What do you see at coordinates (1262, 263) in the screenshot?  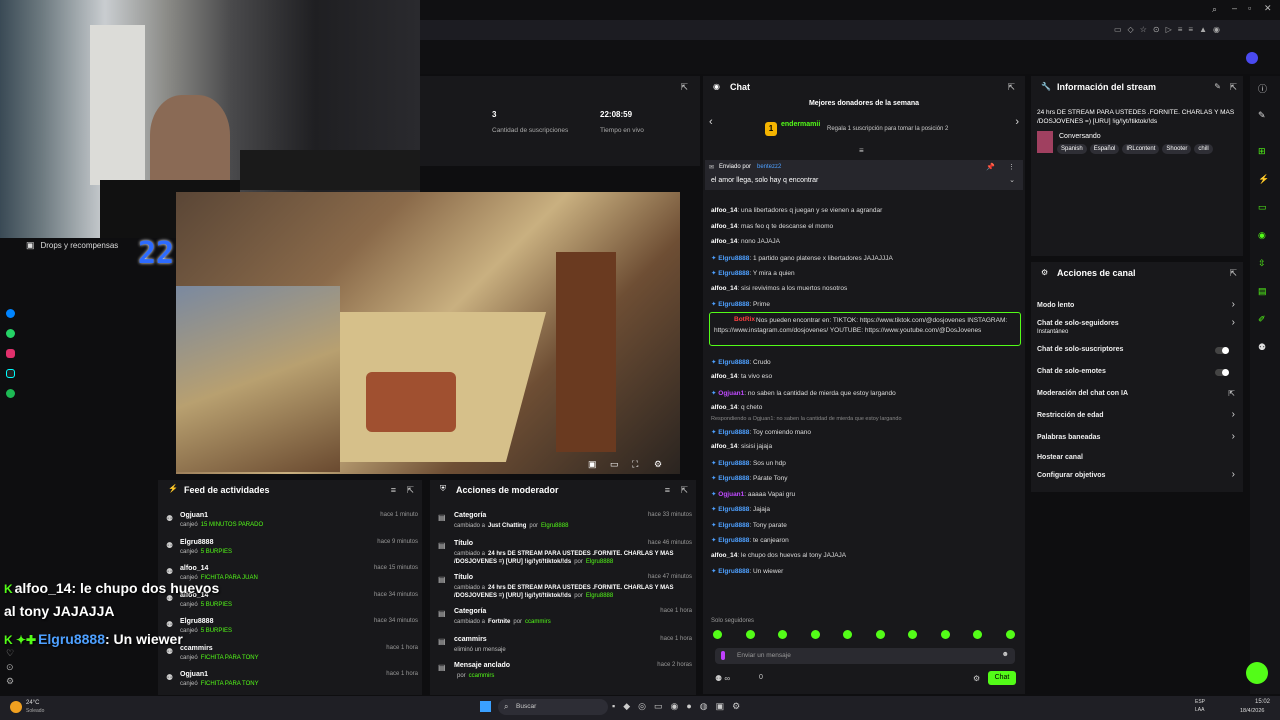 I see `sliders-icon: ⇳` at bounding box center [1262, 263].